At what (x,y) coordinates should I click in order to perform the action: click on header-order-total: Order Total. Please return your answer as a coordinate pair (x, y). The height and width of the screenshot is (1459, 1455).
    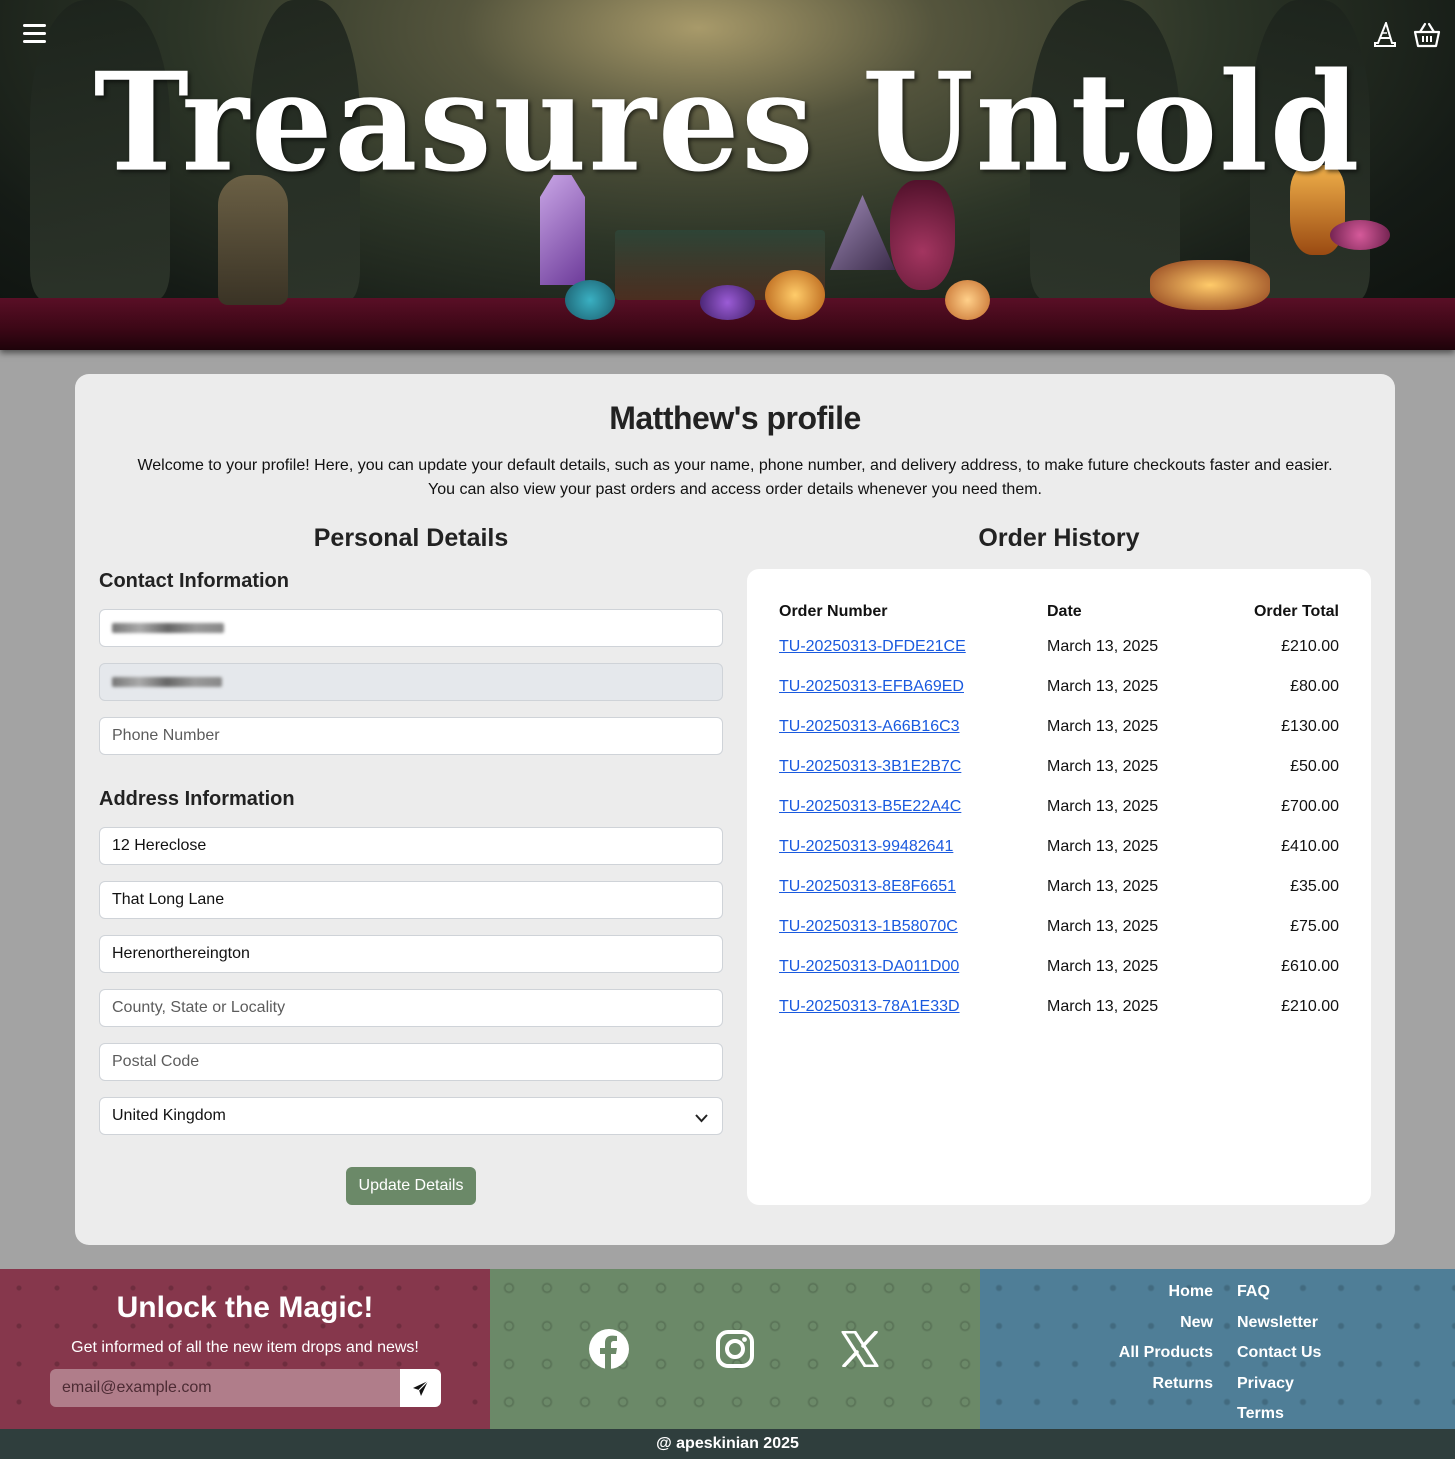
    Looking at the image, I should click on (1296, 611).